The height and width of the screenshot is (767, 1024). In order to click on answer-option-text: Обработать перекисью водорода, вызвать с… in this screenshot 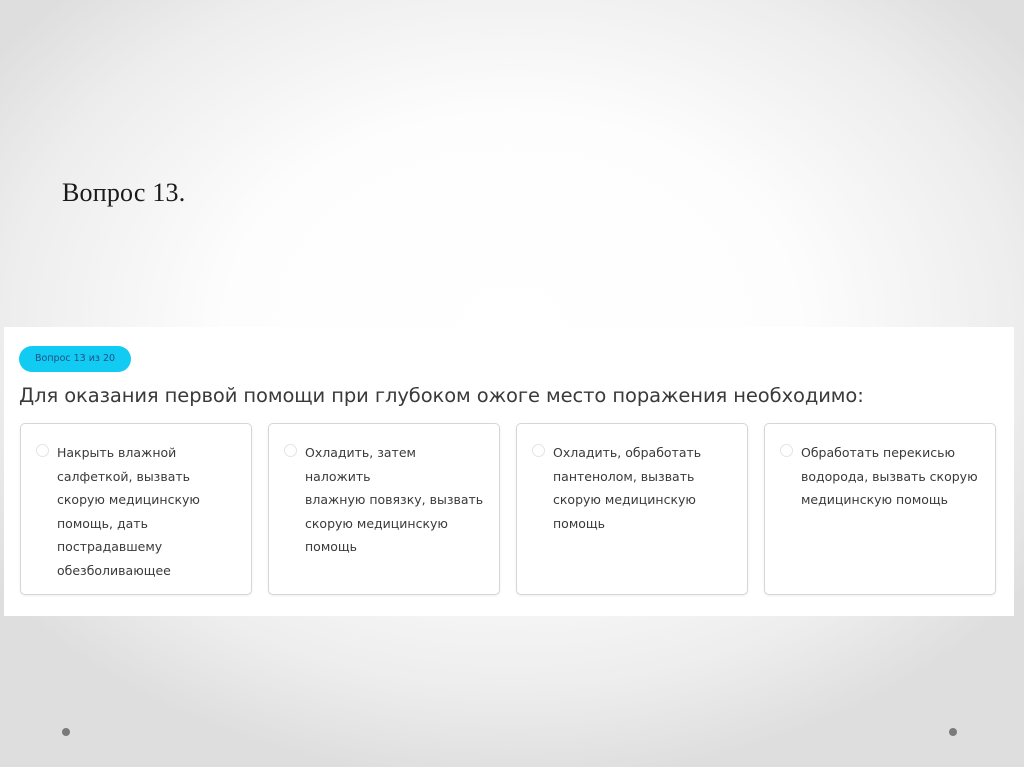, I will do `click(891, 476)`.